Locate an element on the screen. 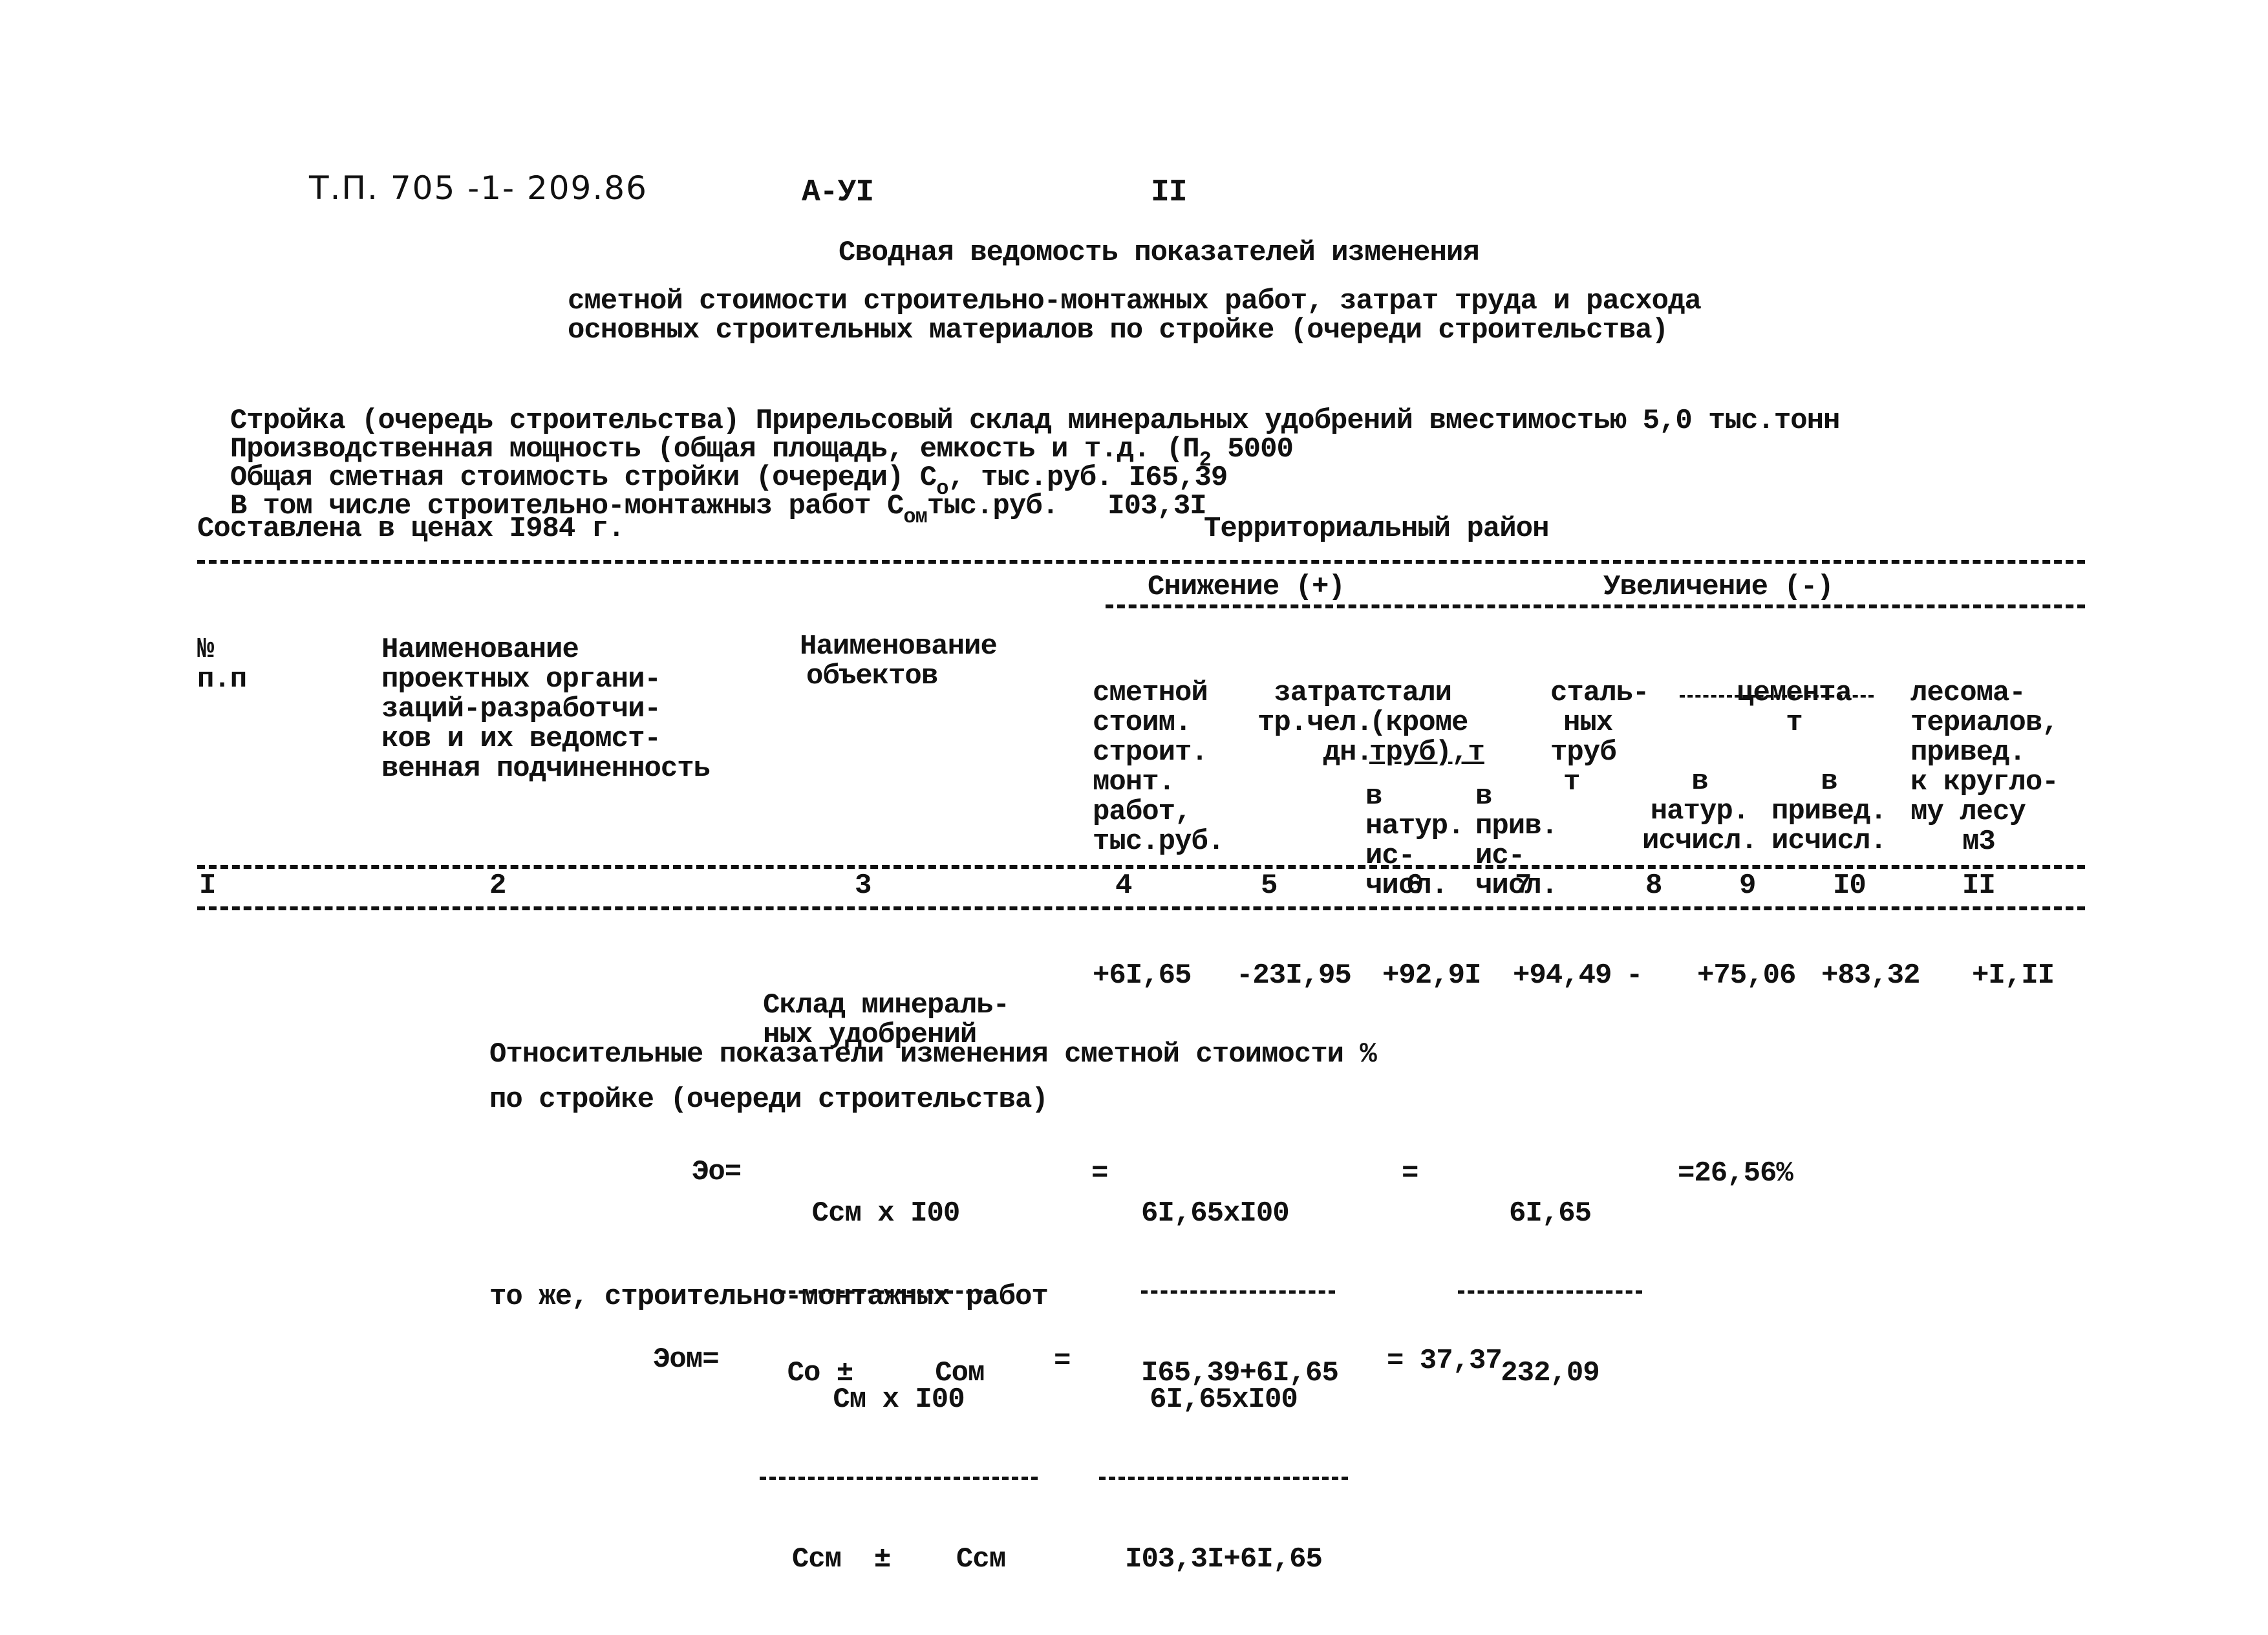  page-number: II is located at coordinates (1169, 192).